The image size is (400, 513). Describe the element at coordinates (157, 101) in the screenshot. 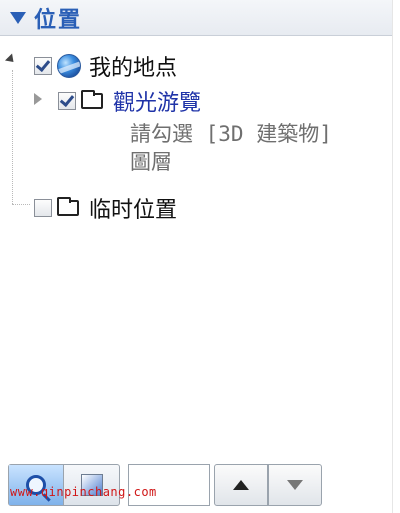

I see `tree-item-label: 觀光游覽` at that location.